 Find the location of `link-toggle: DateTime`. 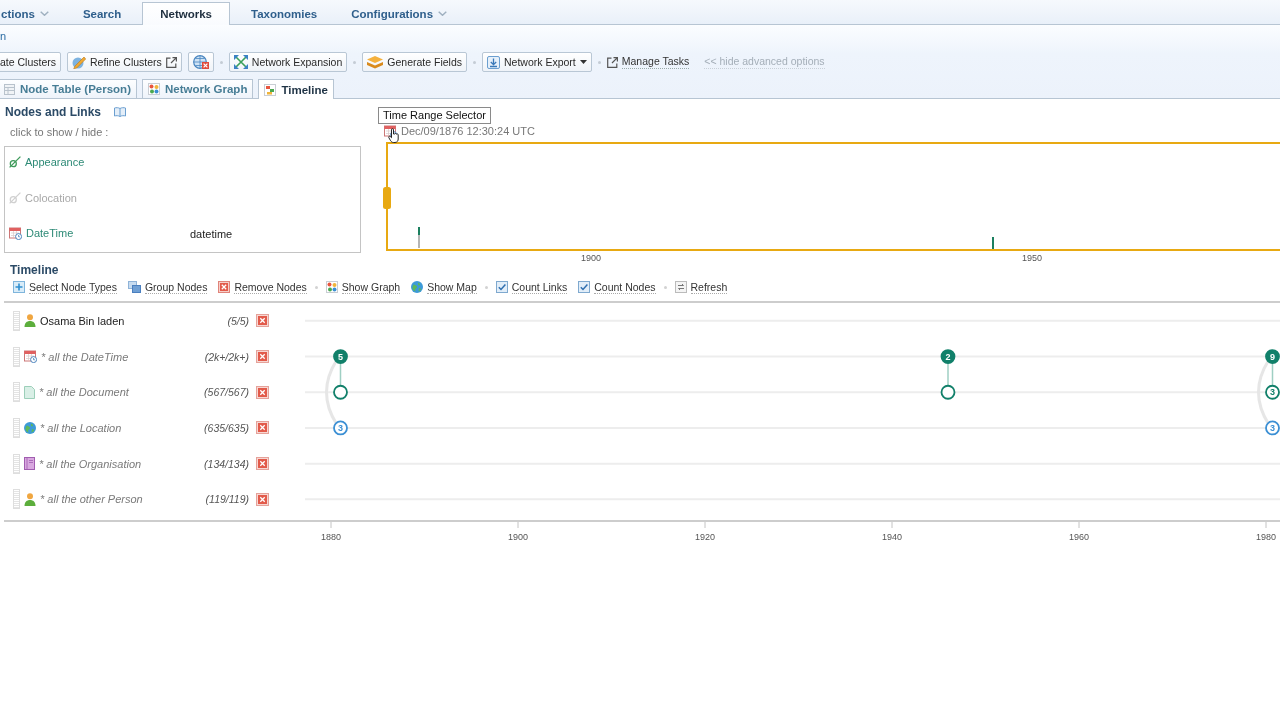

link-toggle: DateTime is located at coordinates (41, 233).